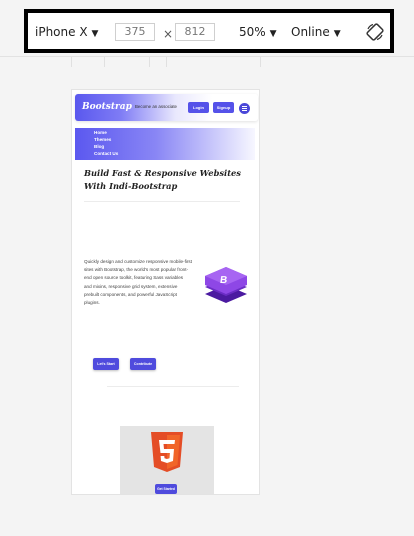  I want to click on zoom-select: 50% ▼, so click(258, 32).